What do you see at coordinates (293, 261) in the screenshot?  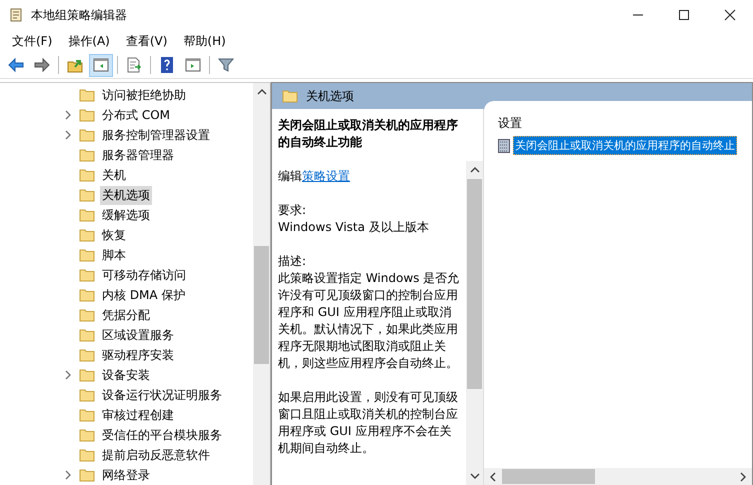 I see `description-label: 描述:` at bounding box center [293, 261].